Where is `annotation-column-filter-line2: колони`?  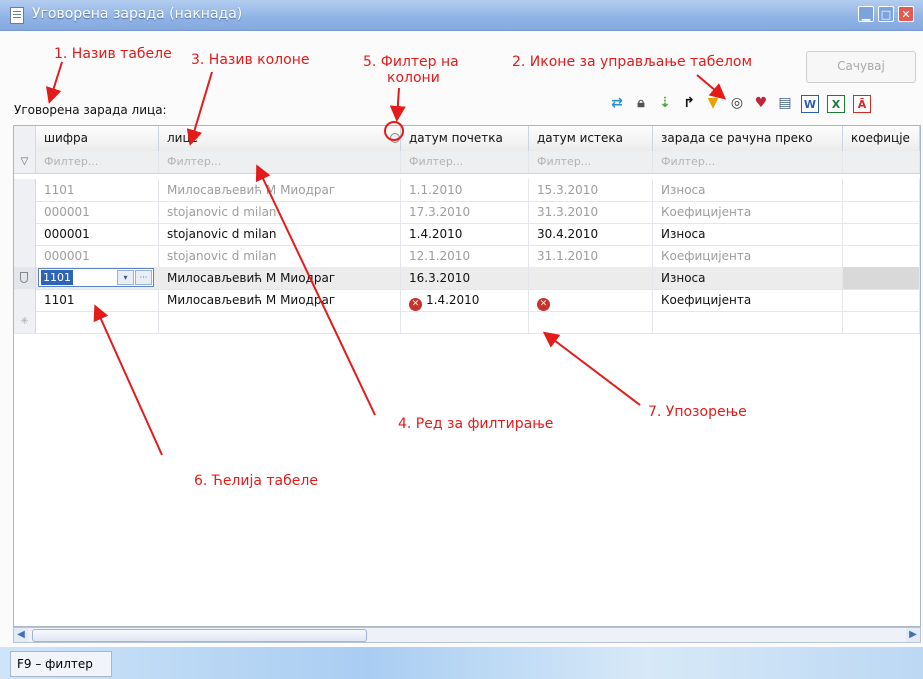 annotation-column-filter-line2: колони is located at coordinates (413, 78).